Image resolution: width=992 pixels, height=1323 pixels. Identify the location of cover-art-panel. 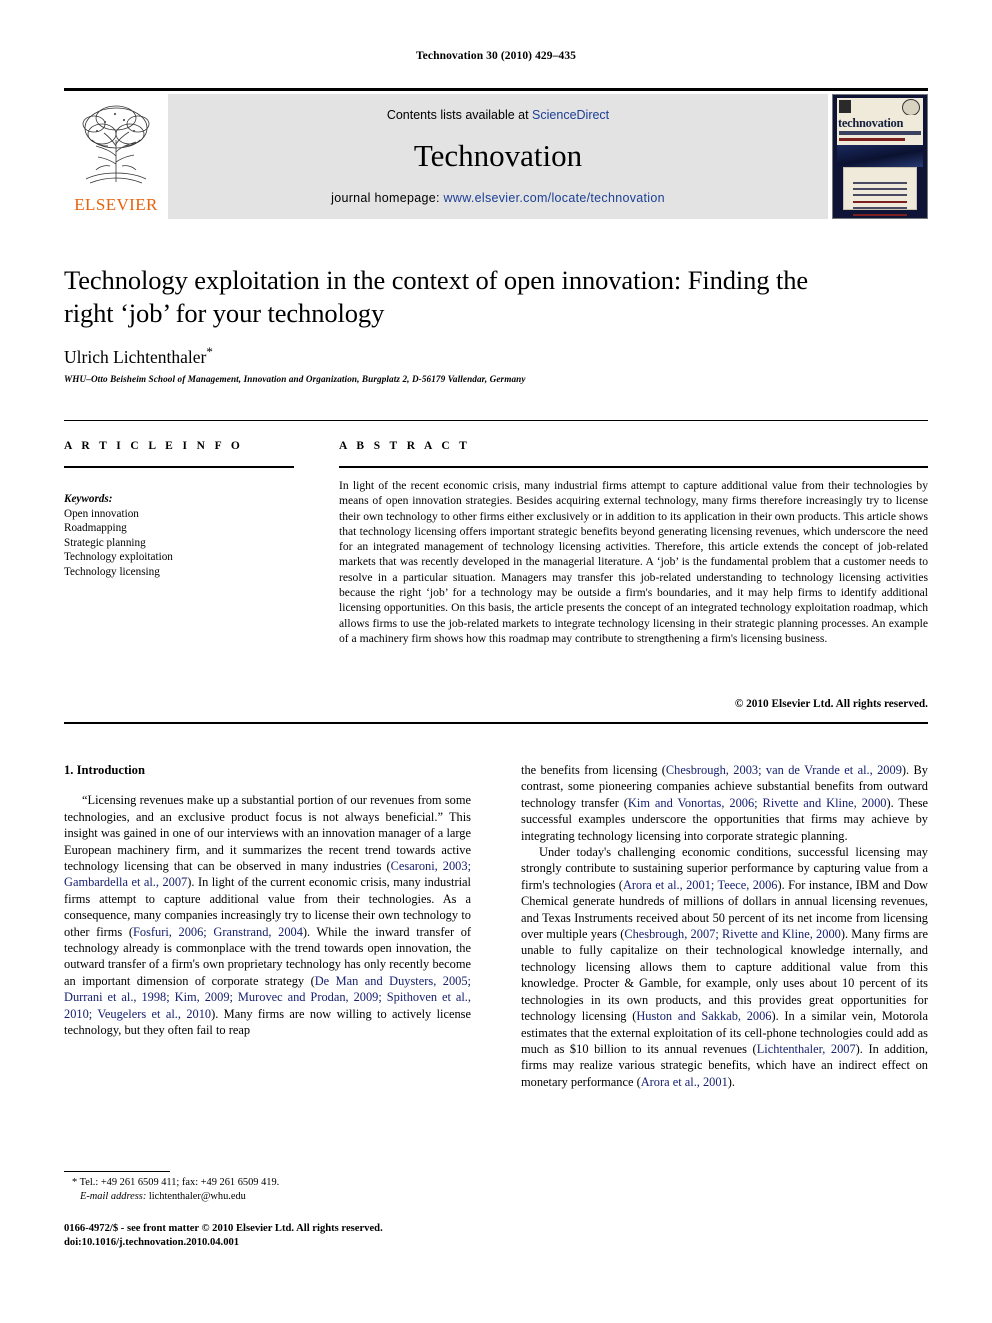
(880, 156).